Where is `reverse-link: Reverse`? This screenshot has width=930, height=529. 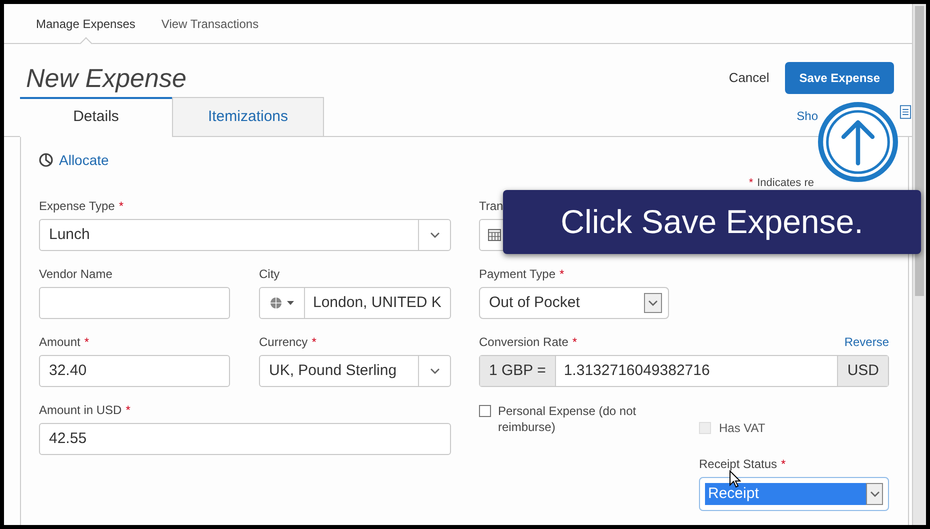
reverse-link: Reverse is located at coordinates (866, 342).